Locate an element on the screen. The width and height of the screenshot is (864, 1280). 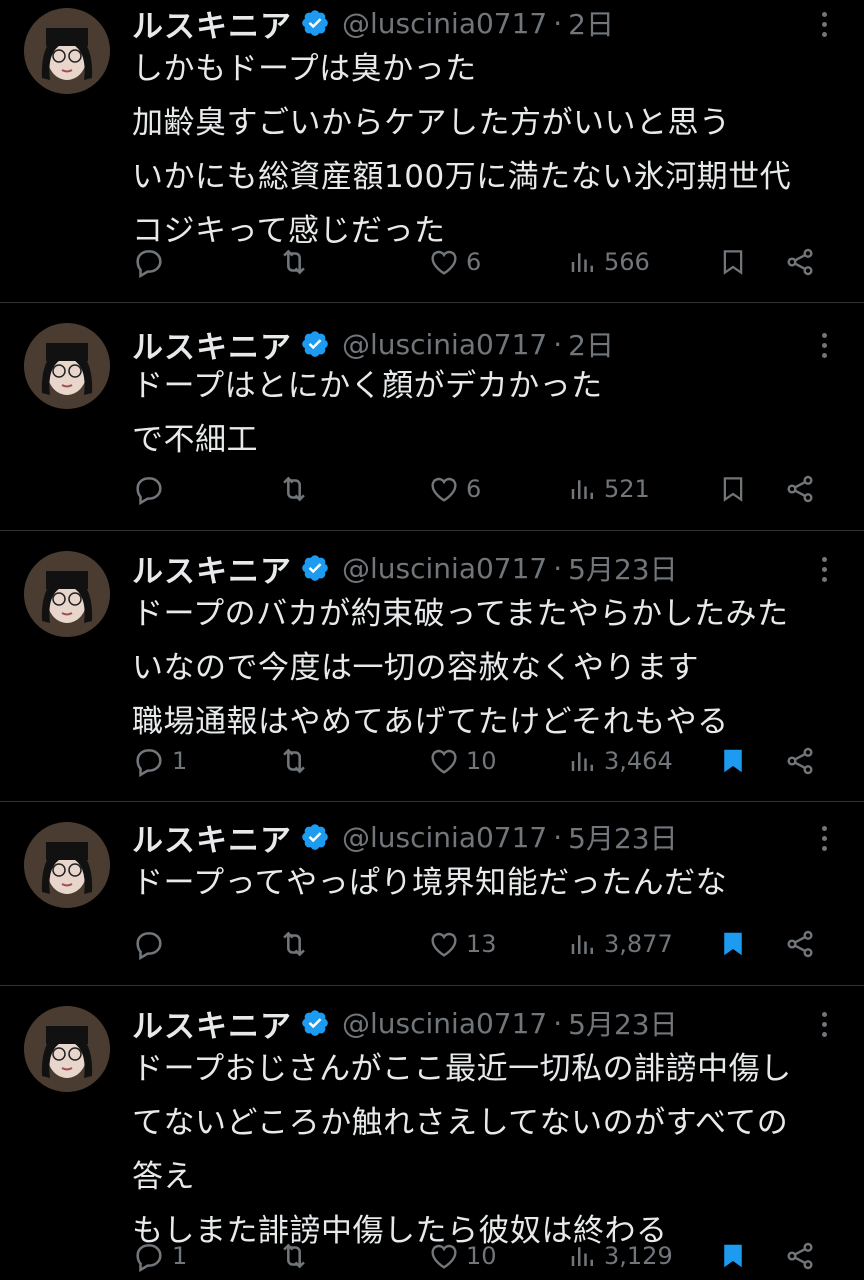
bookmark-icon is located at coordinates (733, 262).